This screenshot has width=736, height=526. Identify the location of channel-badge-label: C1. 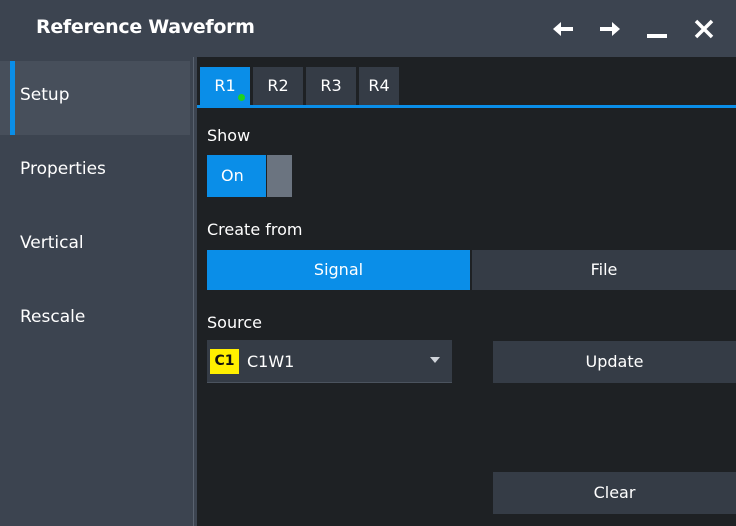
(224, 361).